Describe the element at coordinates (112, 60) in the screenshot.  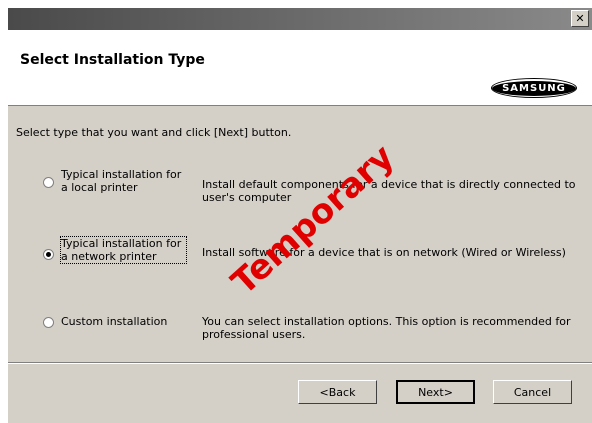
I see `page-title: Select Installation Type` at that location.